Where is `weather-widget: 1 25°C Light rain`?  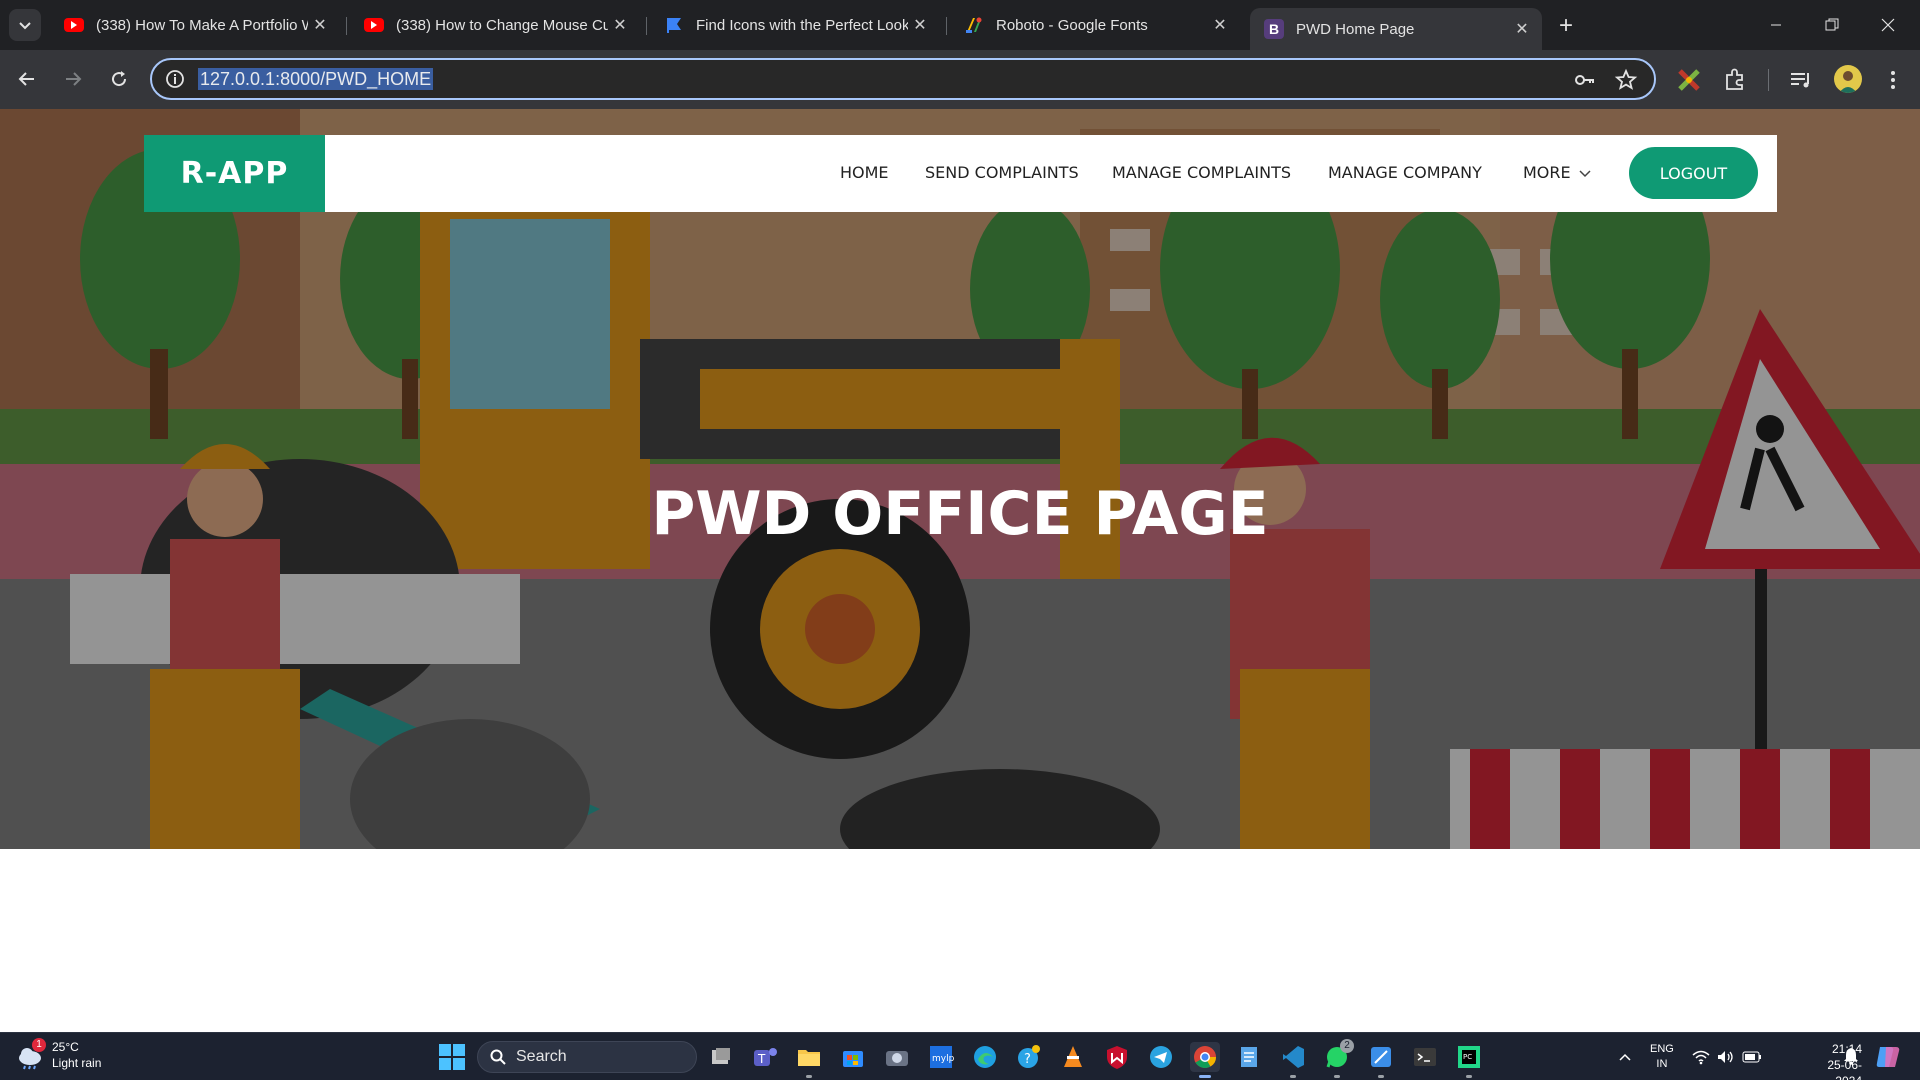
weather-widget: 1 25°C Light rain is located at coordinates (59, 1054).